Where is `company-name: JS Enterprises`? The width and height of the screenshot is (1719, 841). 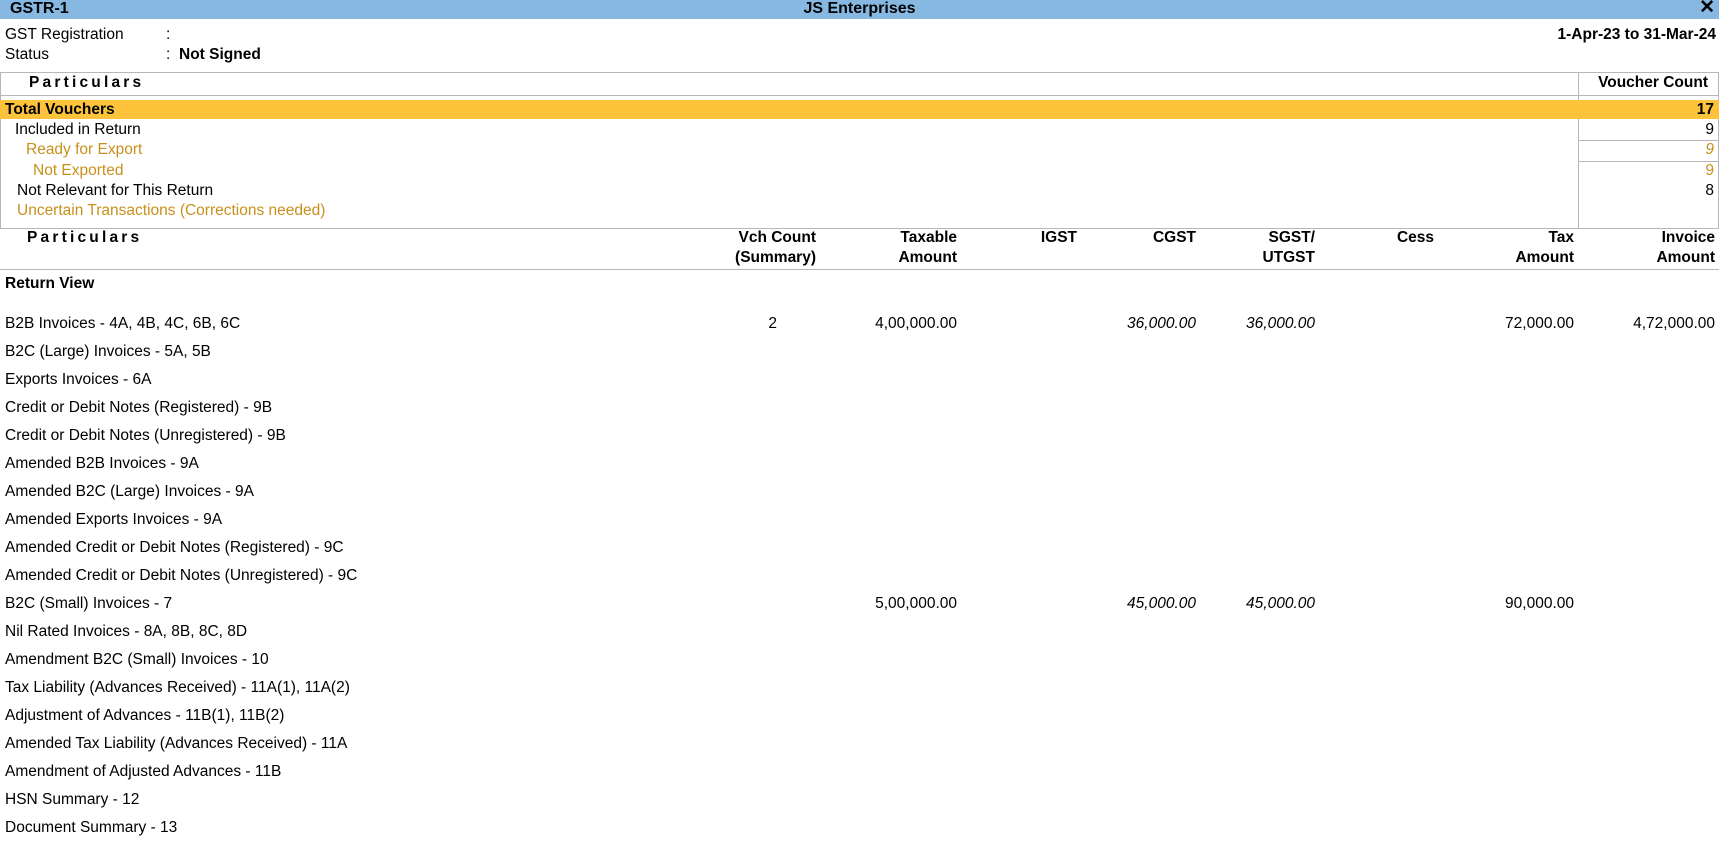 company-name: JS Enterprises is located at coordinates (859, 8).